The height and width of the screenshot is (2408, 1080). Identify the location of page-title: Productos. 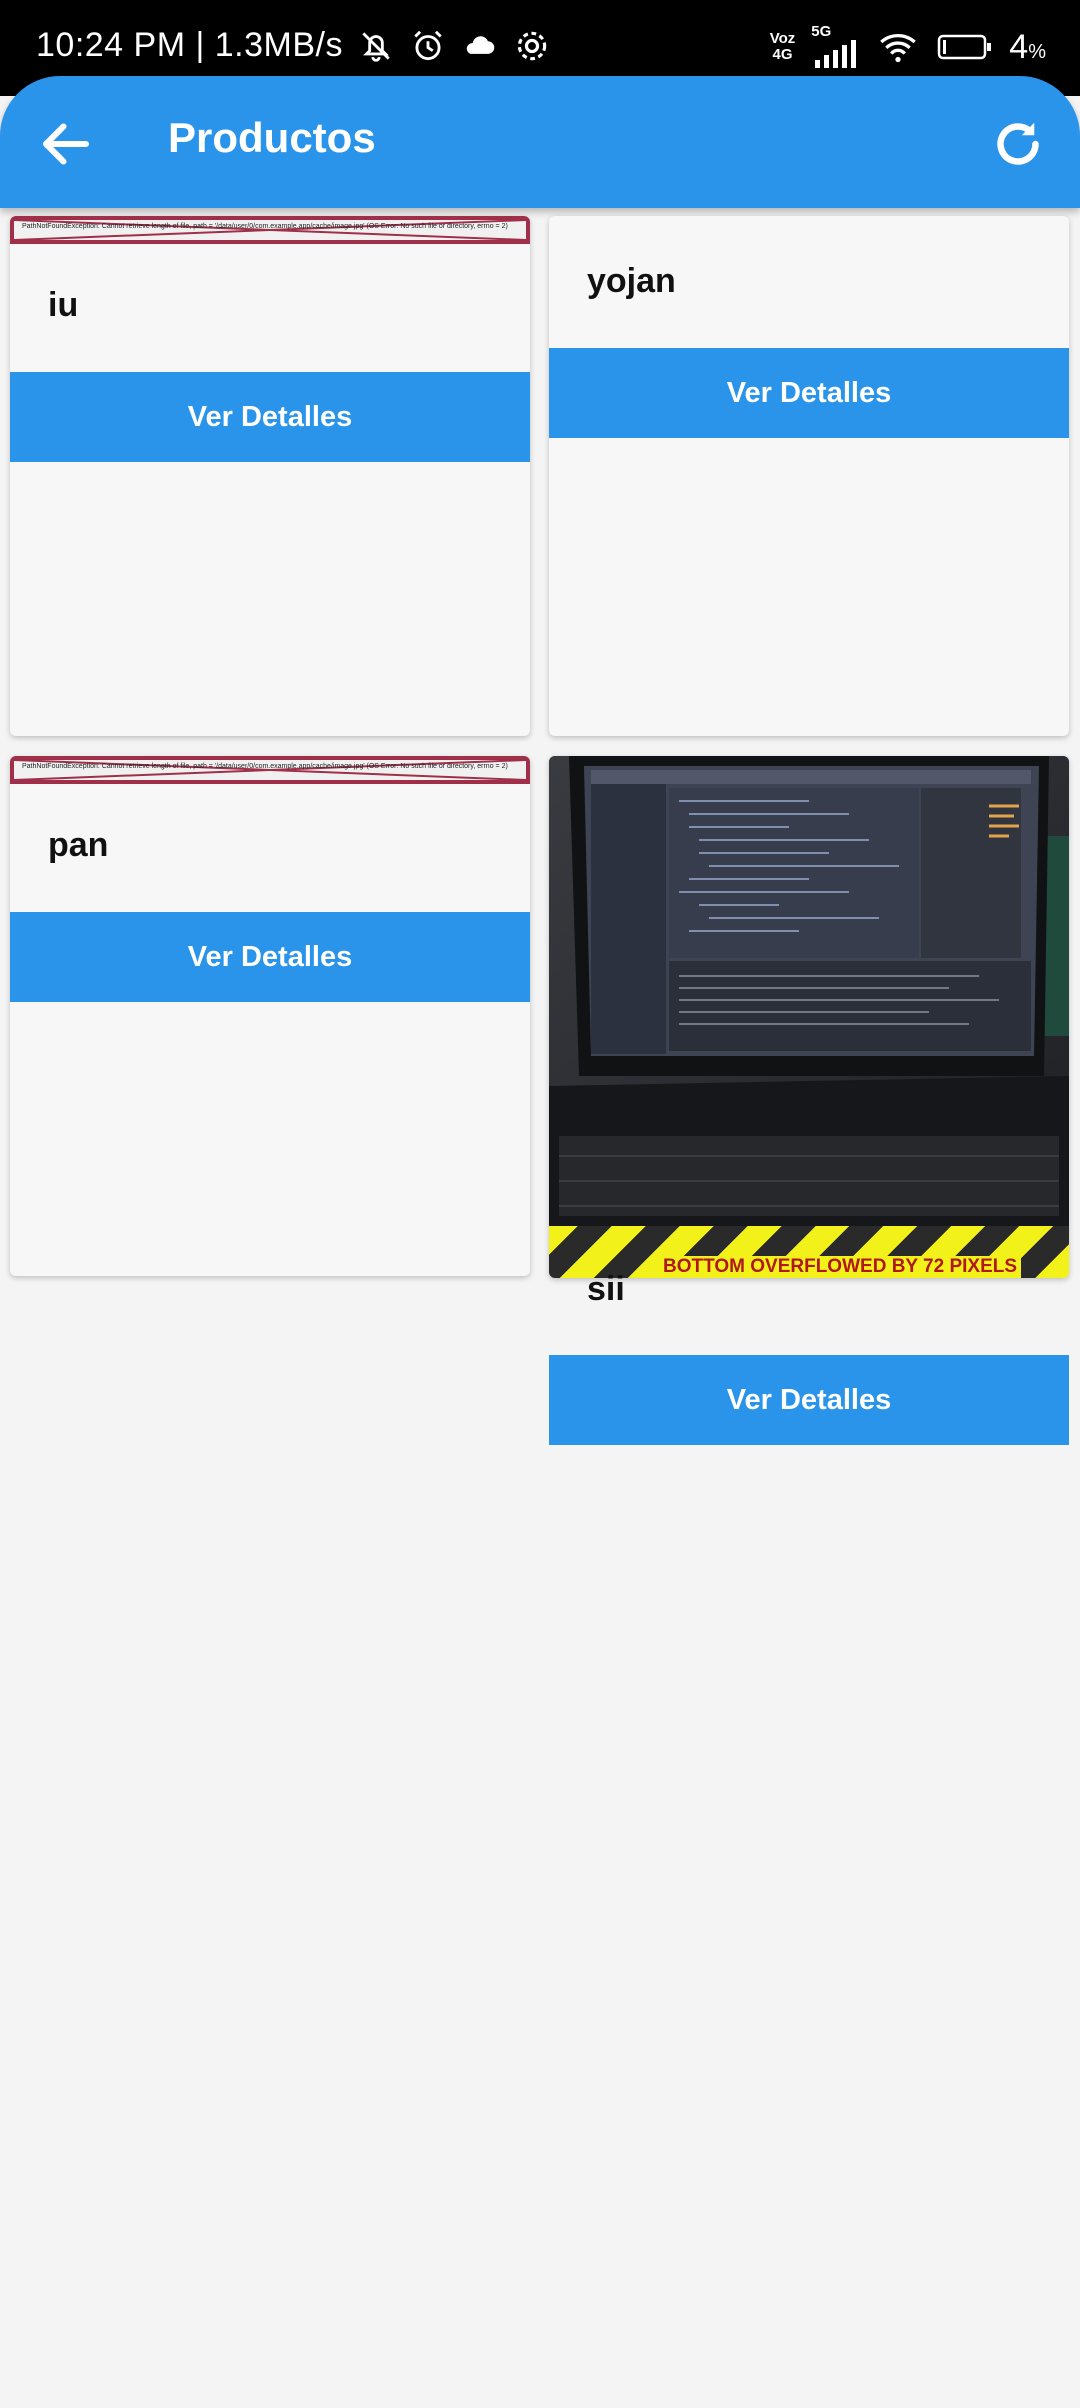
(272, 137).